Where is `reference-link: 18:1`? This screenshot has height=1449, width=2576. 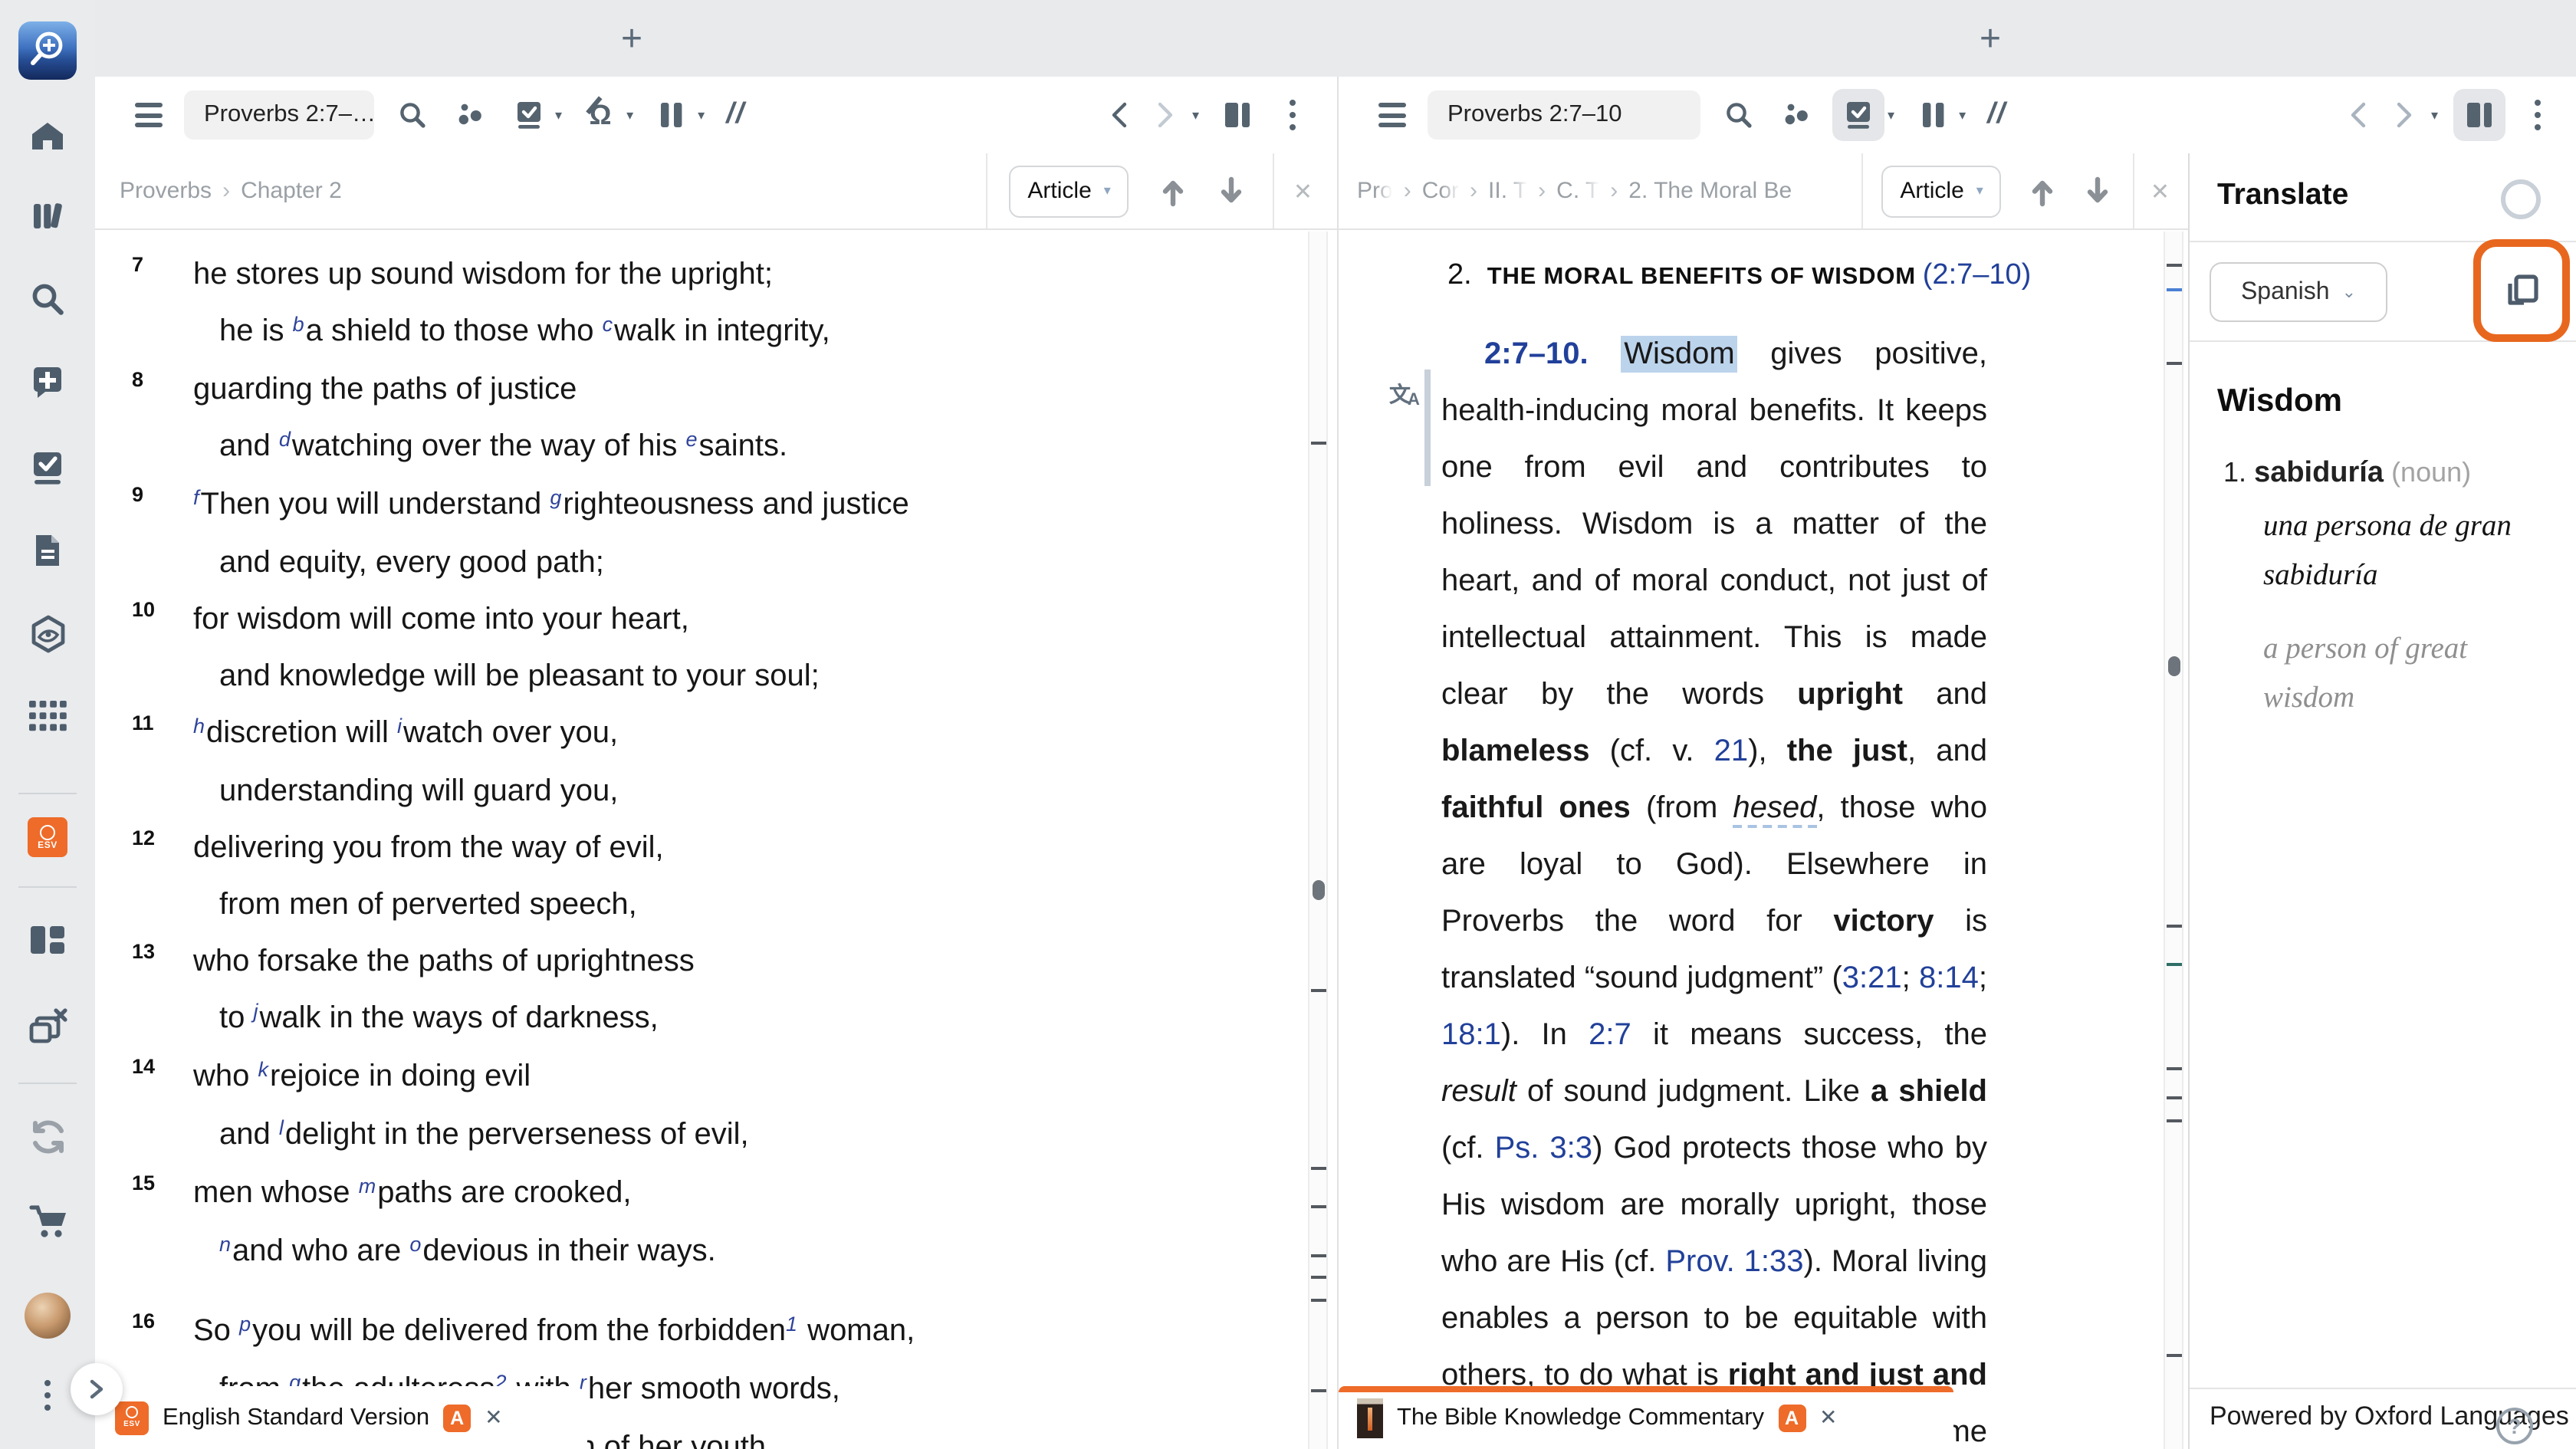 reference-link: 18:1 is located at coordinates (1471, 1035).